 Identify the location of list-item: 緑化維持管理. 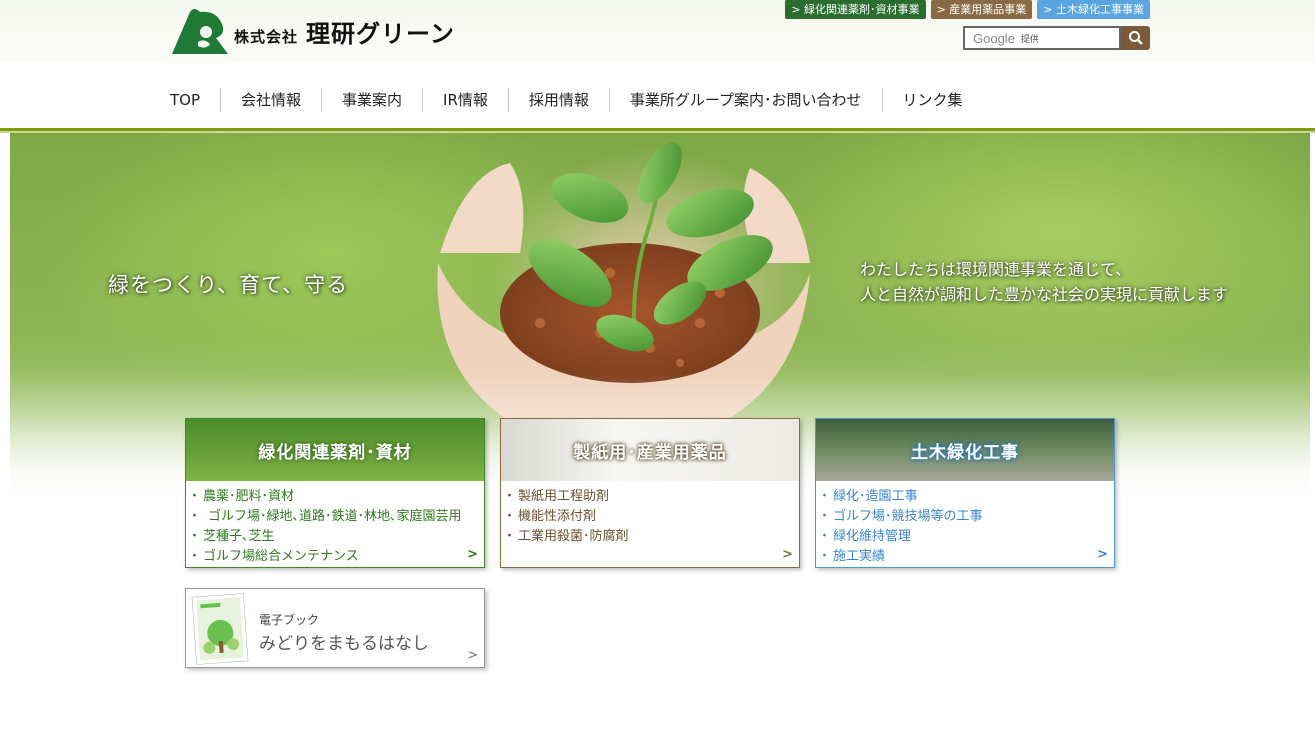
(966, 537).